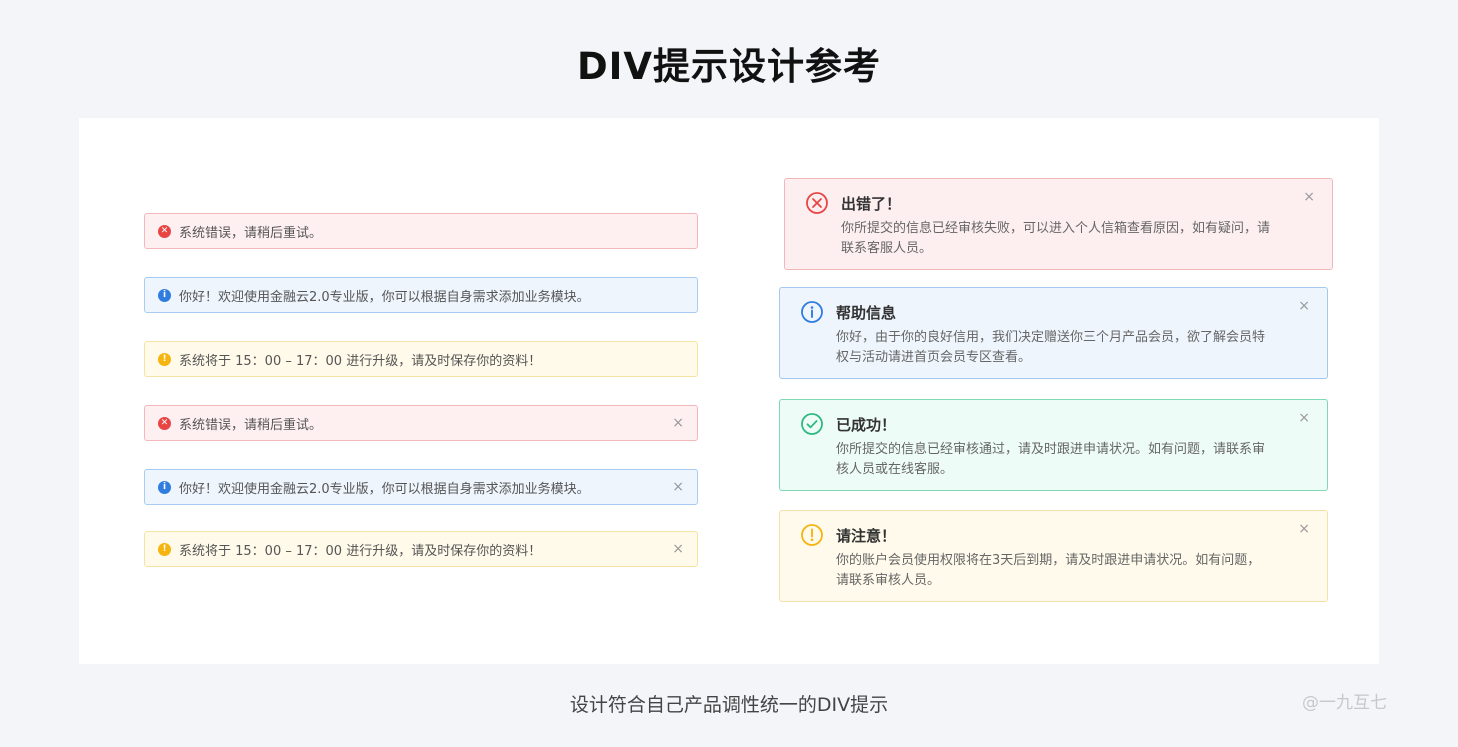 The image size is (1458, 747). I want to click on card-body: 你所提交的信息已经审核失败，可以进入个人信箱查看原因，如有疑问，请联系客服人员。, so click(1056, 238).